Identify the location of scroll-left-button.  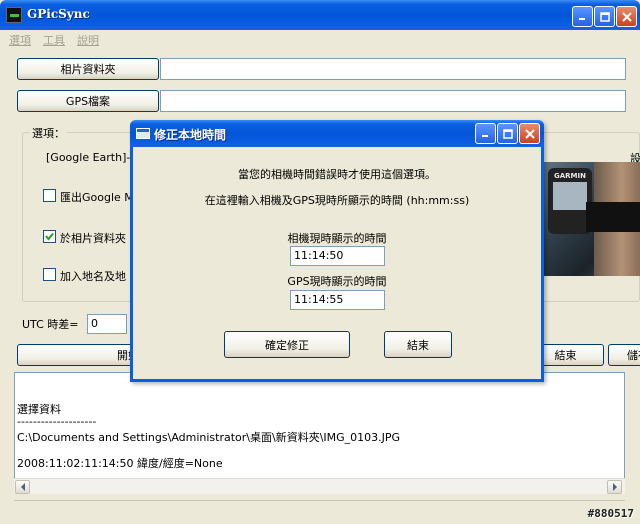
(22, 487).